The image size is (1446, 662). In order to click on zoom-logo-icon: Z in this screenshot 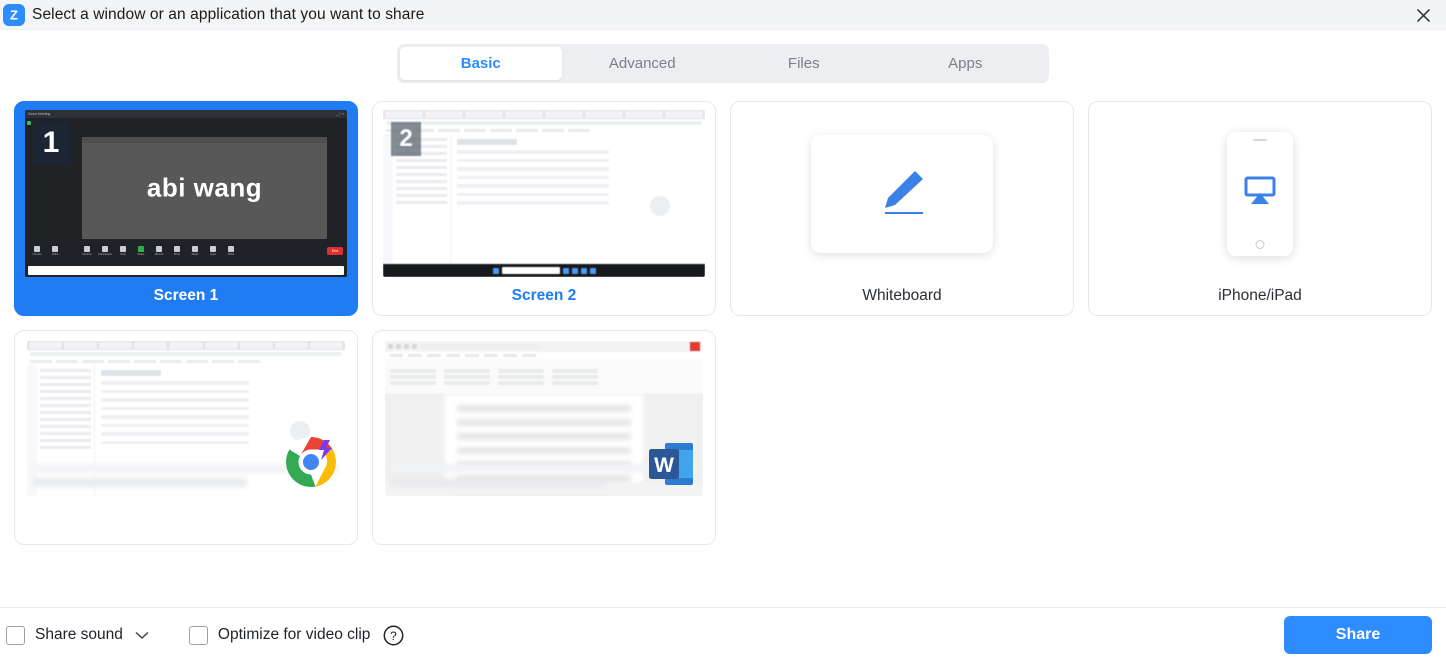, I will do `click(14, 14)`.